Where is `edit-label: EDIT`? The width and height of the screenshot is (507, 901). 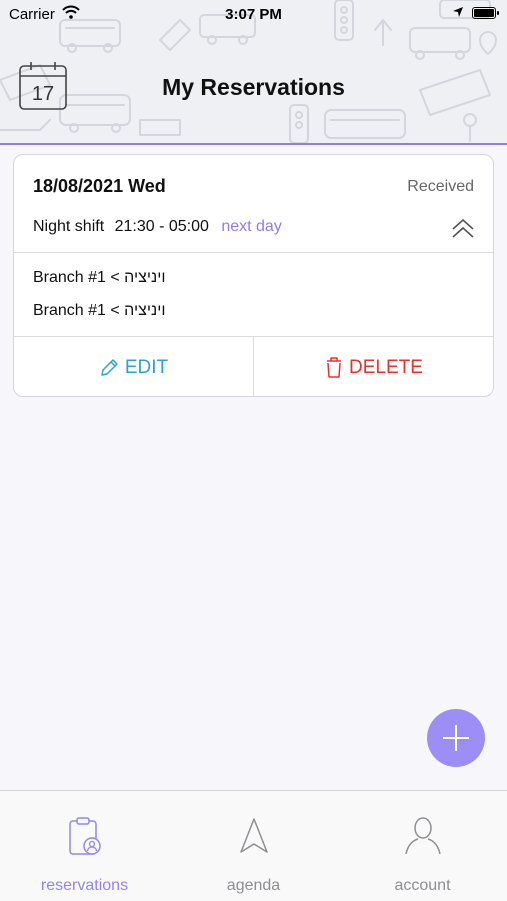 edit-label: EDIT is located at coordinates (146, 367).